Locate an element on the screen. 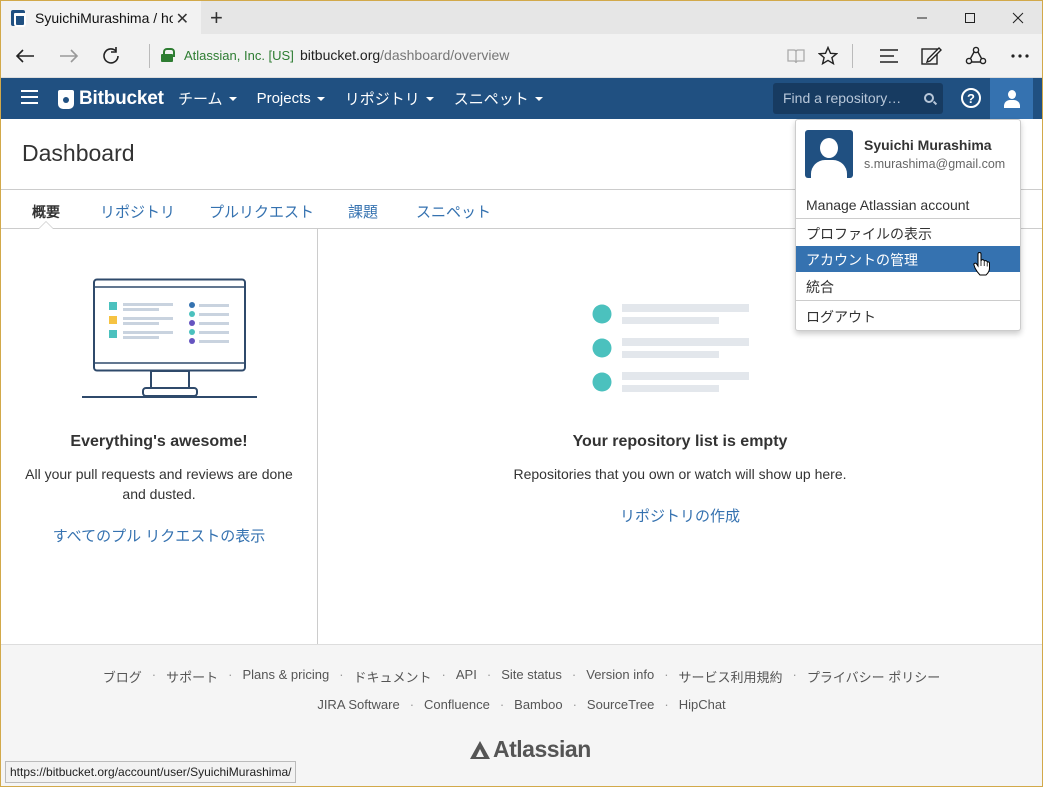 This screenshot has width=1043, height=787. manage-atlassian-account-item: Manage Atlassian account is located at coordinates (908, 206).